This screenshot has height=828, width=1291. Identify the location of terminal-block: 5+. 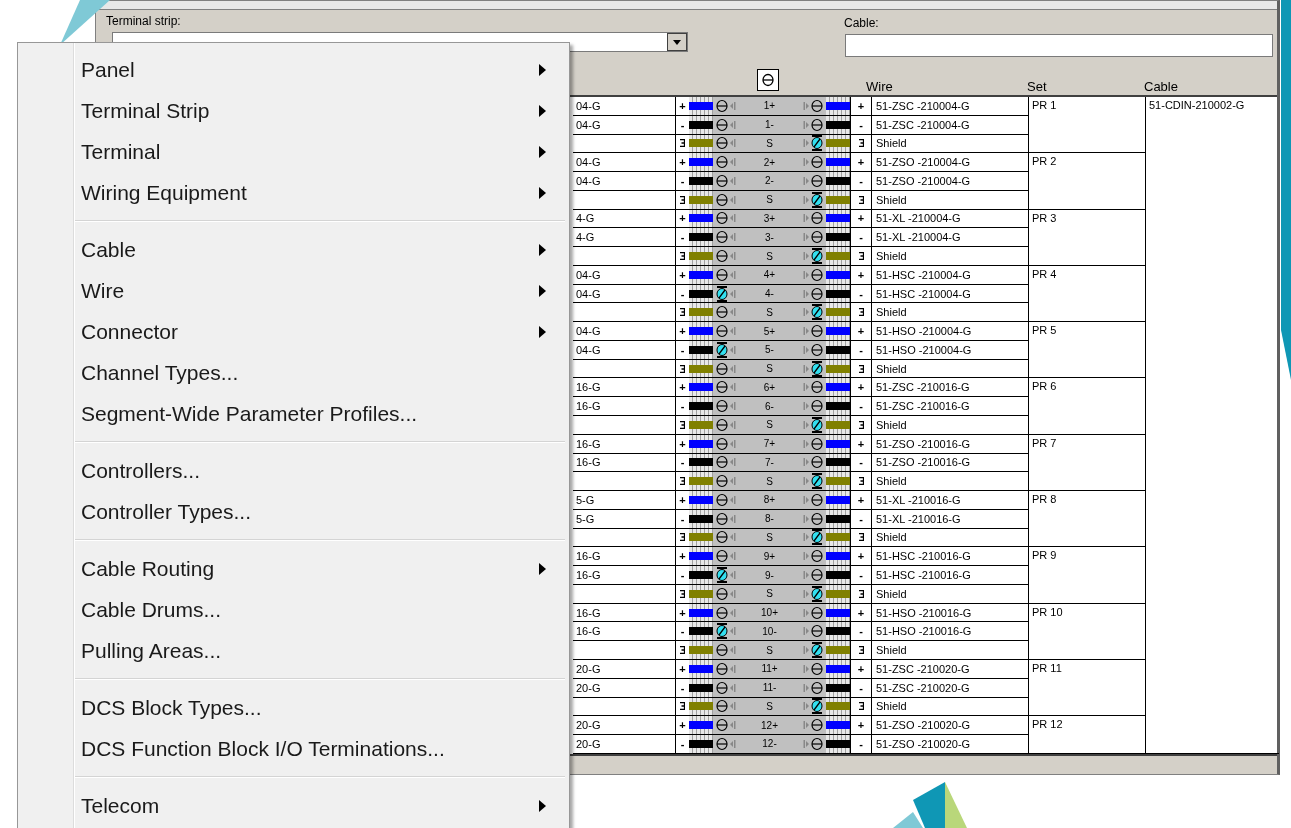
(769, 331).